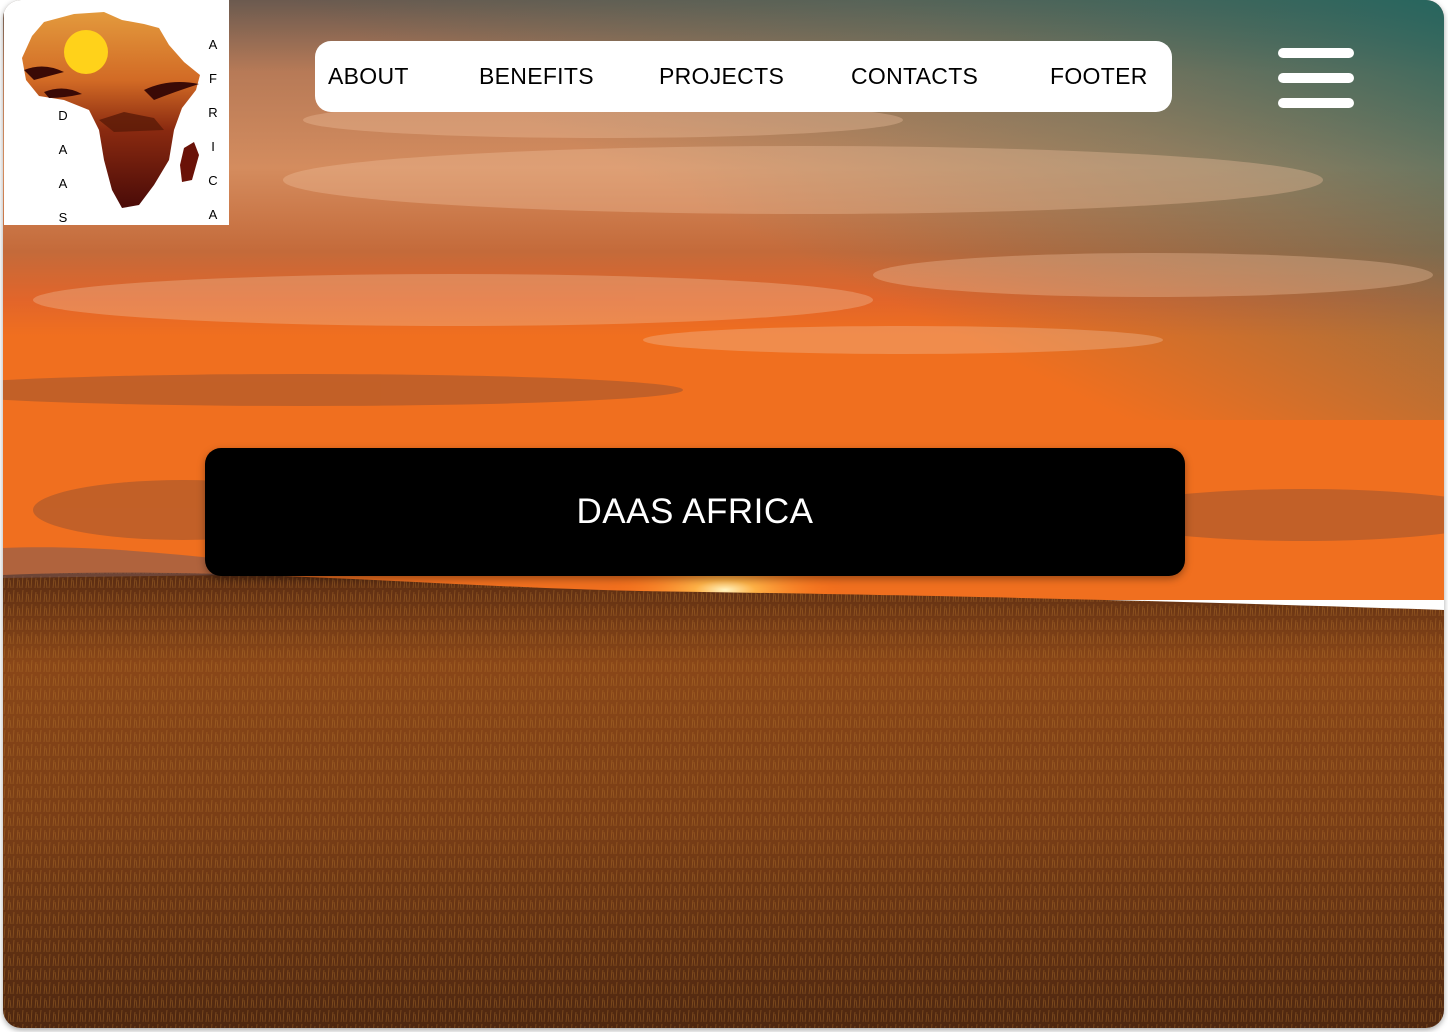 This screenshot has height=1032, width=1448. I want to click on logo-letter-r-c: C, so click(213, 180).